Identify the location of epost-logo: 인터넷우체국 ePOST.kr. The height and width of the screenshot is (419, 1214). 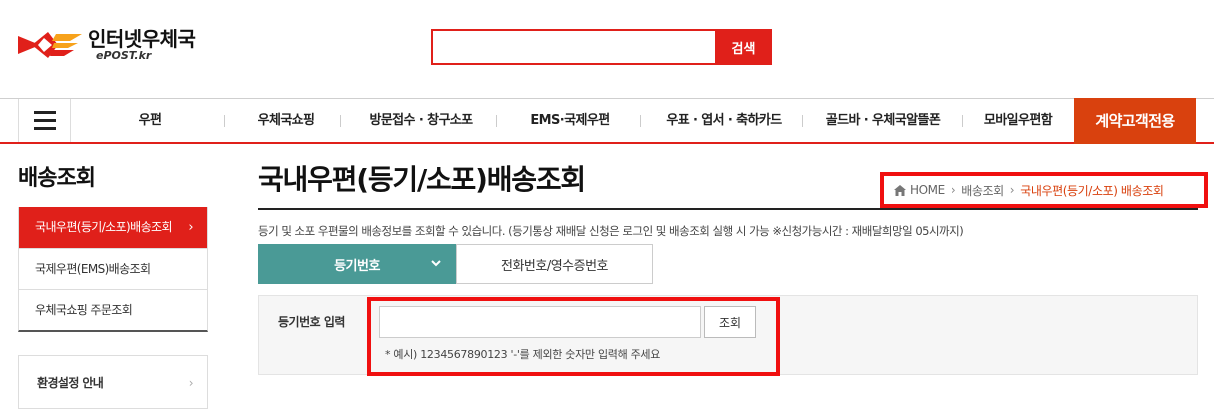
(107, 44).